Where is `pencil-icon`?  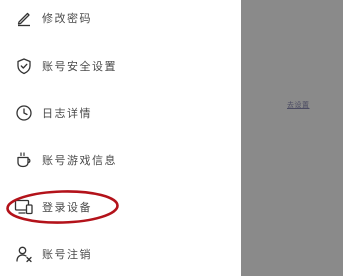
pencil-icon is located at coordinates (24, 18).